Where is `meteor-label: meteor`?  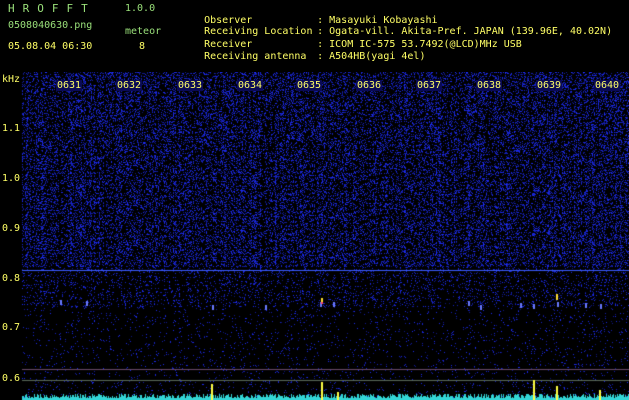
meteor-label: meteor is located at coordinates (143, 31).